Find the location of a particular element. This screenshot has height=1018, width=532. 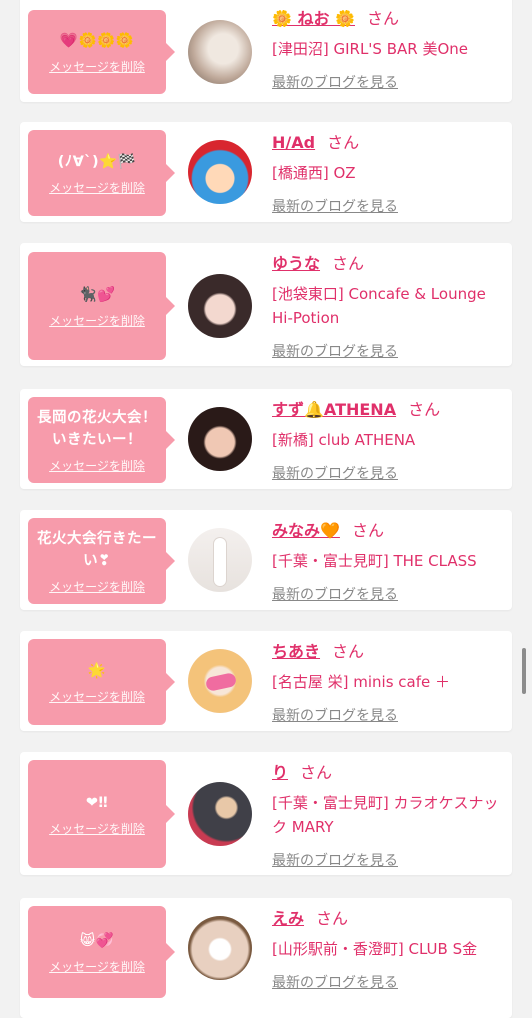

shop-label: [池袋東口] Concafe & Lounge Hi-Potion is located at coordinates (379, 306).